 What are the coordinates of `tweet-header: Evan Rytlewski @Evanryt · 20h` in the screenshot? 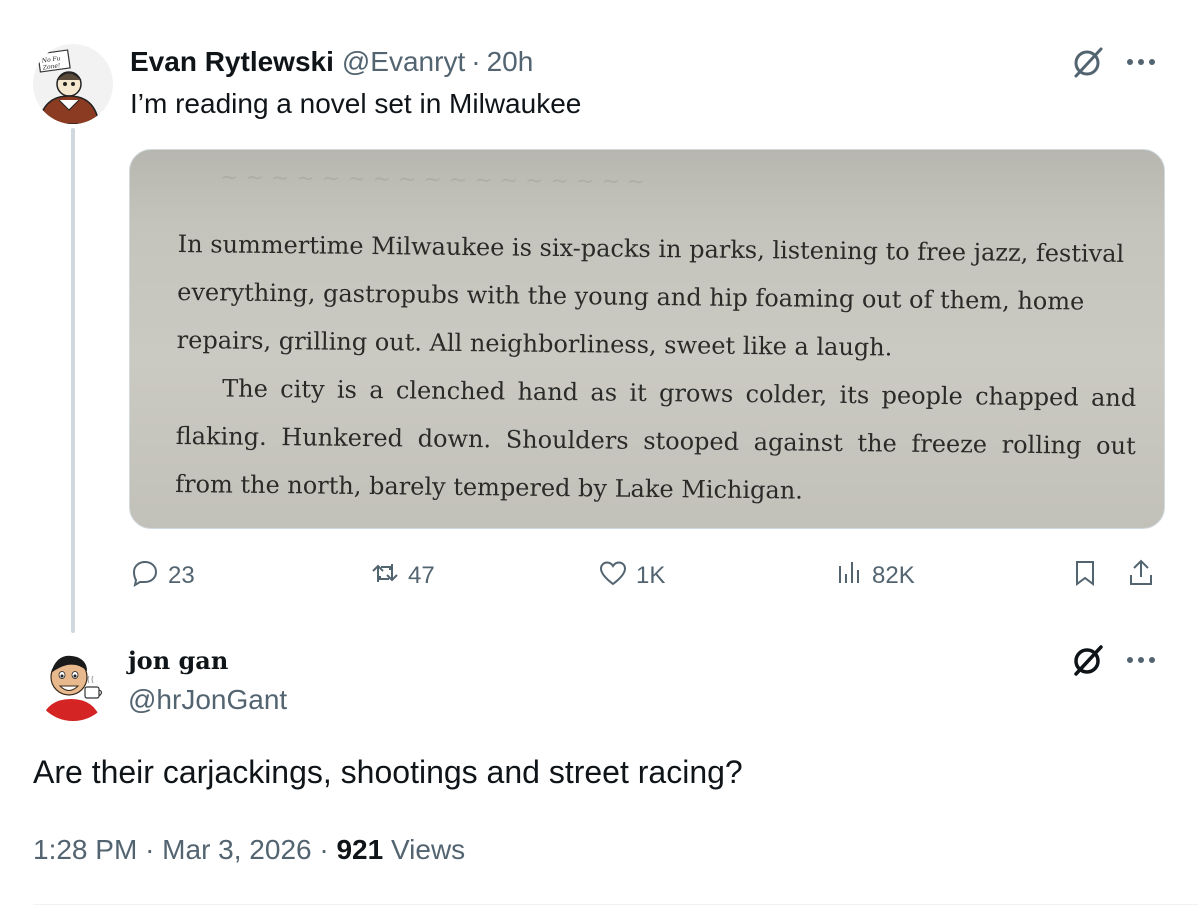 It's located at (331, 62).